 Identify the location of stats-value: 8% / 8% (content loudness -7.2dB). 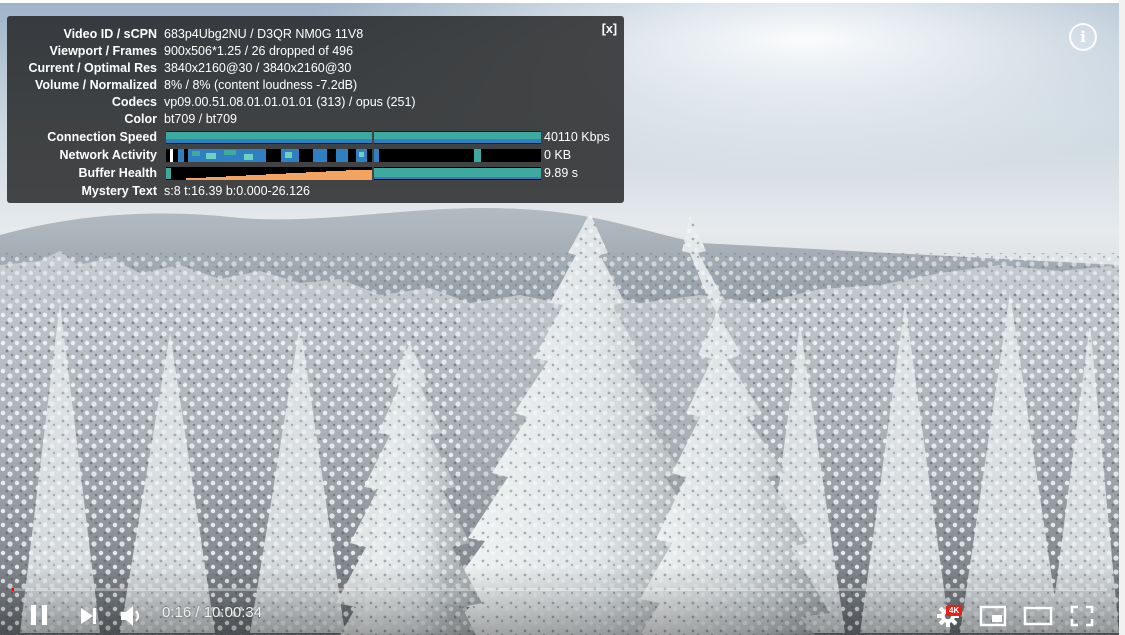
(261, 85).